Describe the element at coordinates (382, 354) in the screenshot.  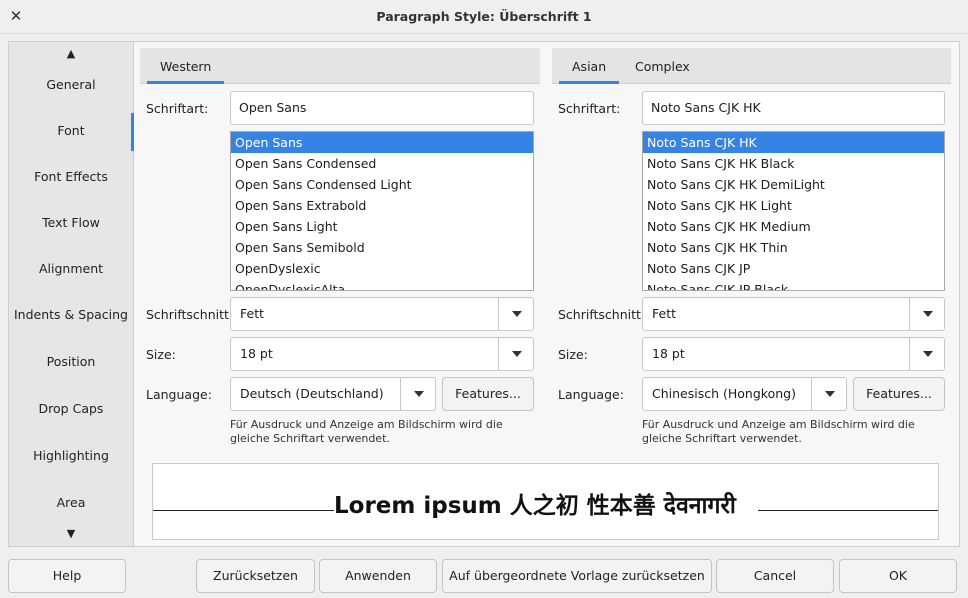
I see `western-size-select: 18 pt` at that location.